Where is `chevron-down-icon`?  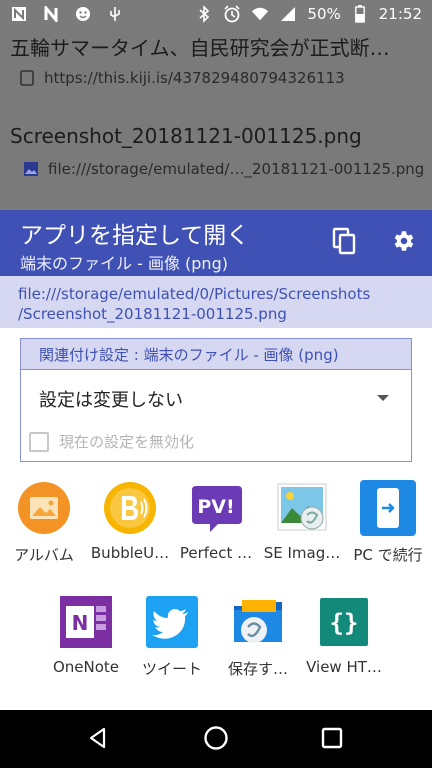
chevron-down-icon is located at coordinates (383, 398).